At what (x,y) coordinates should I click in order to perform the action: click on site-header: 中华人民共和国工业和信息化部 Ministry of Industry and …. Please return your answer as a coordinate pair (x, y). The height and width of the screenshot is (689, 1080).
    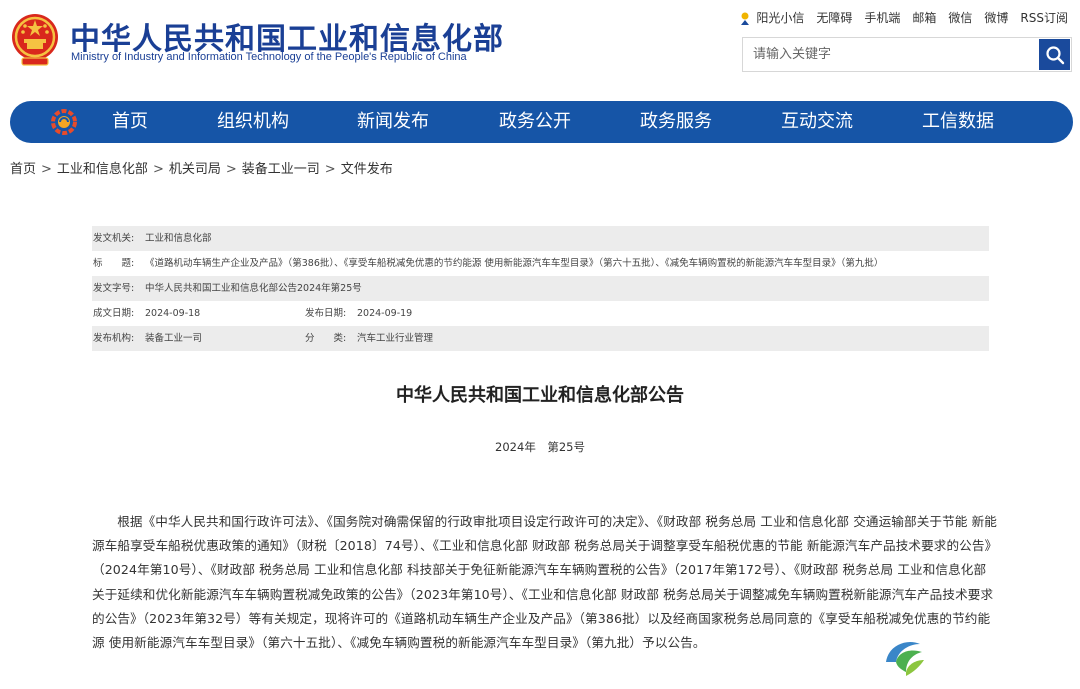
    Looking at the image, I should click on (540, 50).